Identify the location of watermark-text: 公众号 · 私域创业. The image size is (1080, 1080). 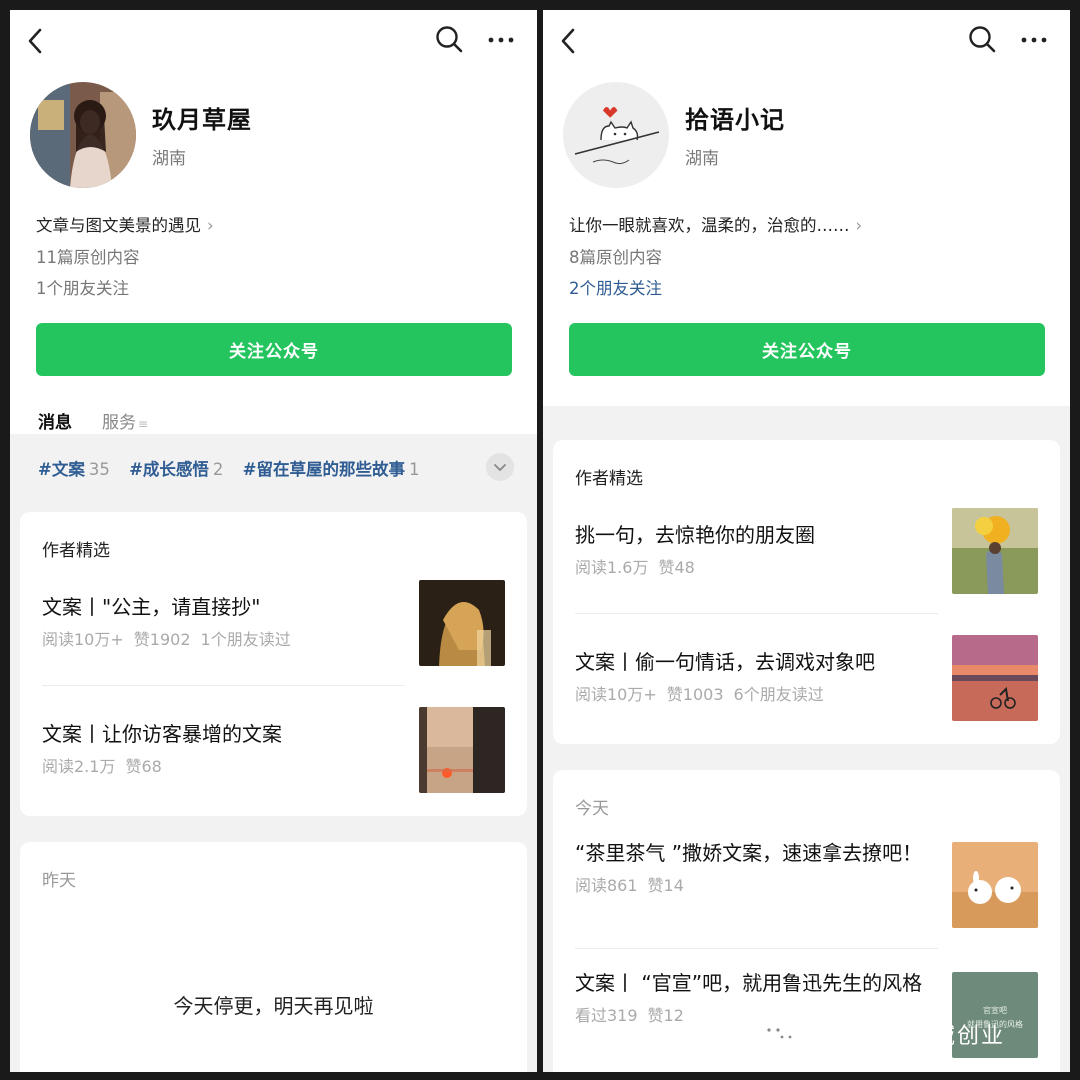
(907, 1036).